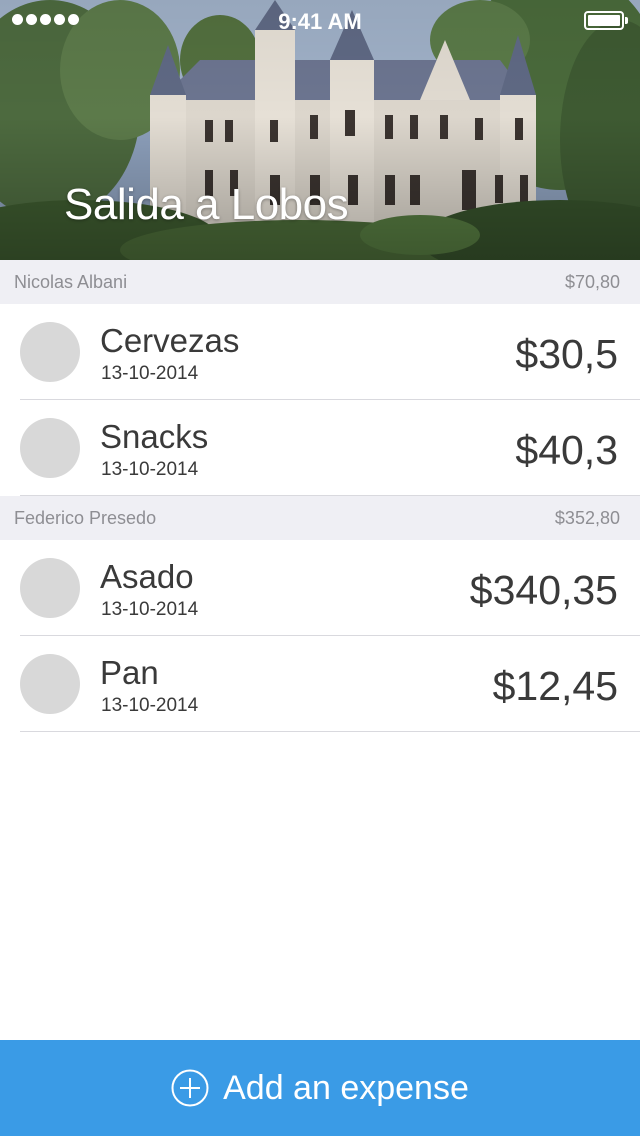 The width and height of the screenshot is (640, 1136). I want to click on section-total: $352,80, so click(587, 517).